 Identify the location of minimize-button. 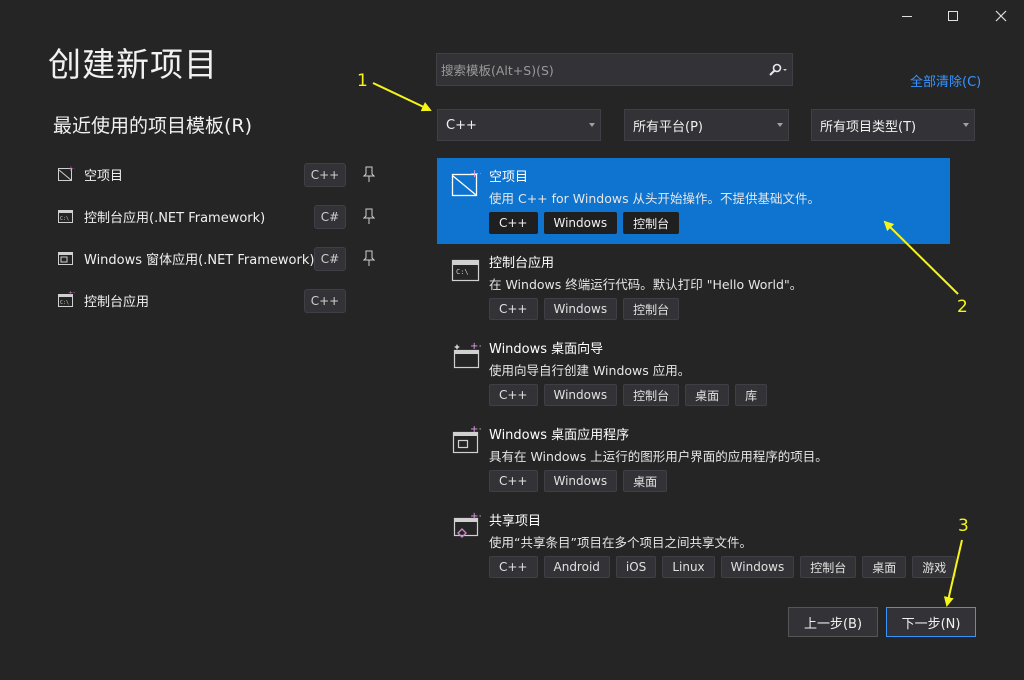
(907, 16).